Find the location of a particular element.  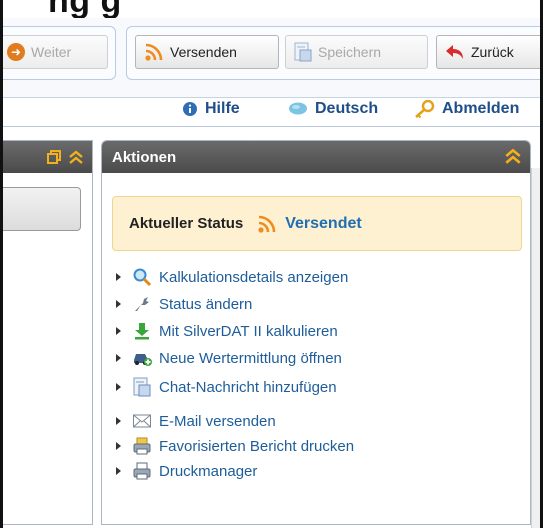

action-chat-nachricht: Chat-Nachricht hinzufügen is located at coordinates (226, 387).